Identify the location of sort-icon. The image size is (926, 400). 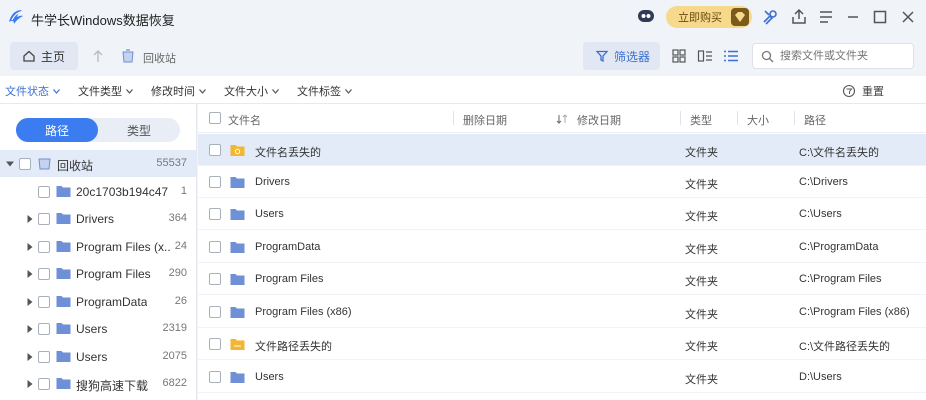
(562, 119).